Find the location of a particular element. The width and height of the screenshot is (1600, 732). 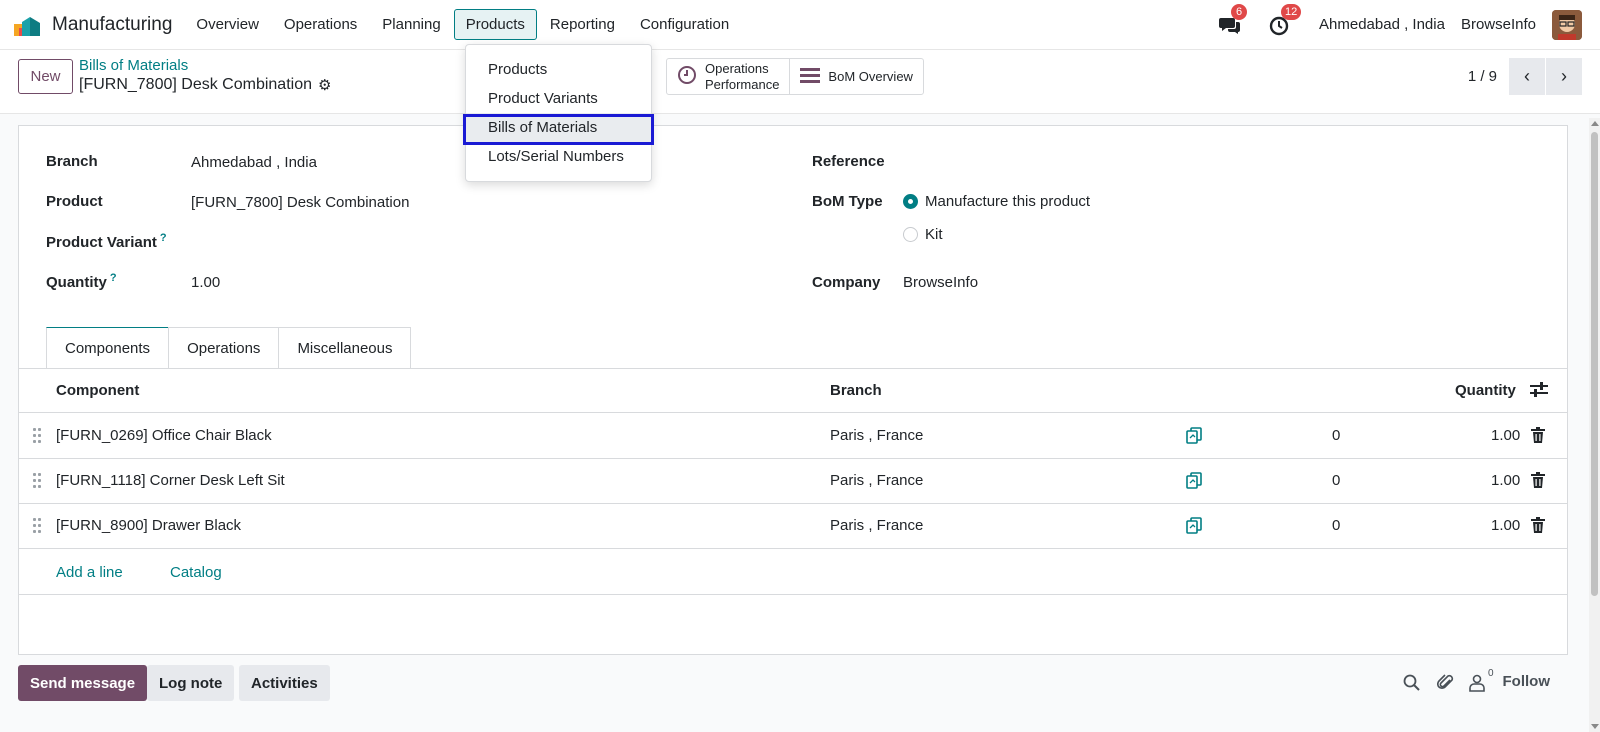

search-icon is located at coordinates (1412, 683).